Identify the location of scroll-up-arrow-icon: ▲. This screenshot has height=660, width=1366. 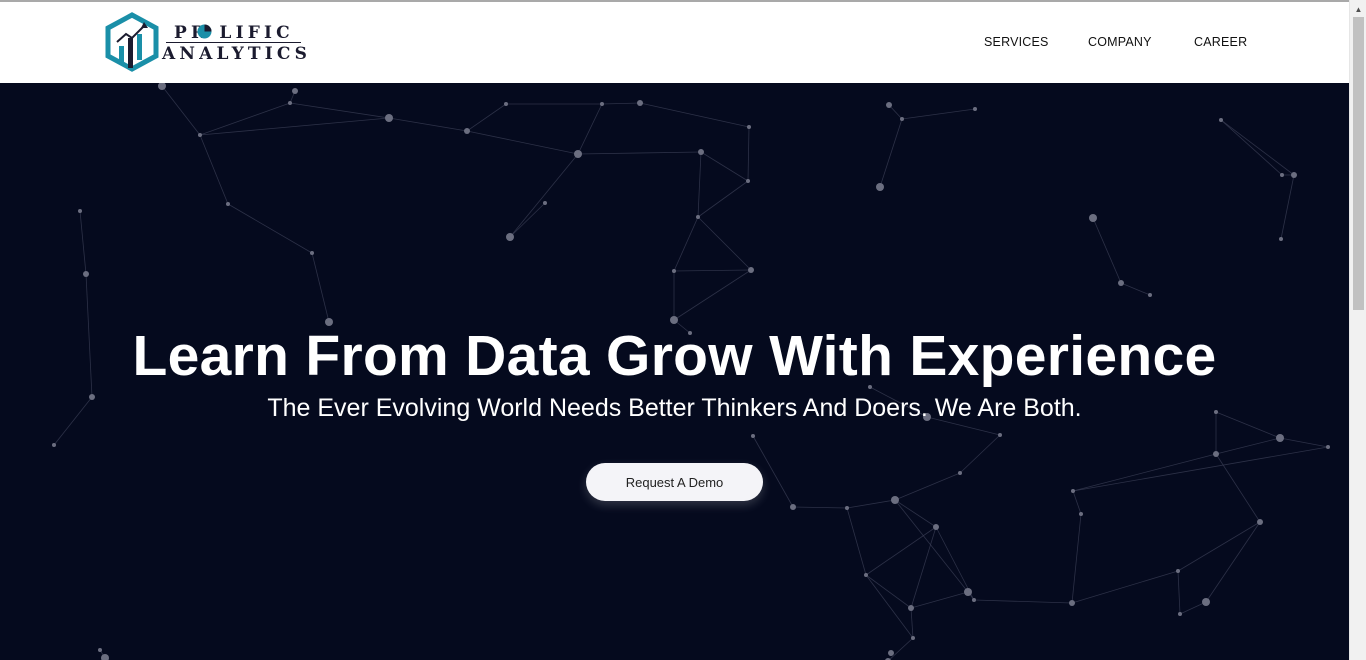
(1358, 10).